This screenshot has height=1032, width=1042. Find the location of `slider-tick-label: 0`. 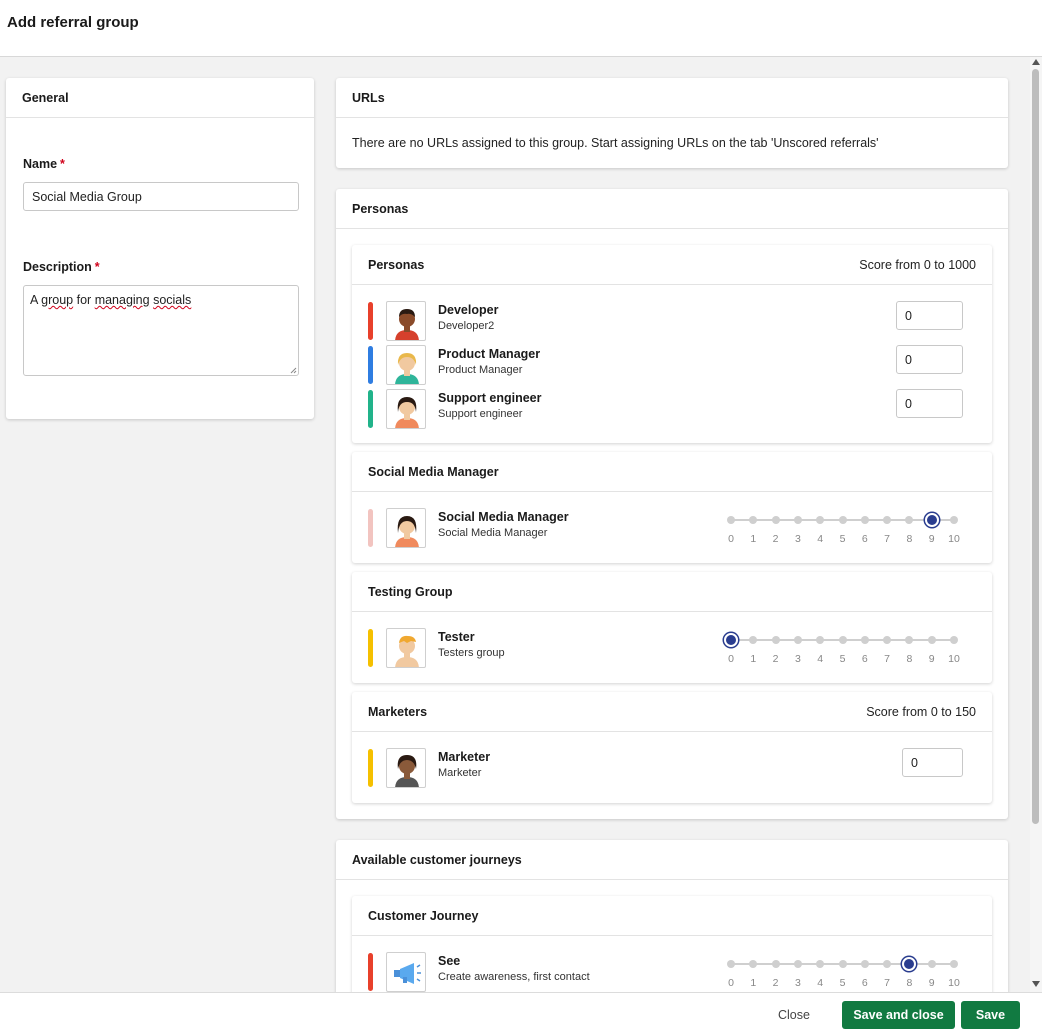

slider-tick-label: 0 is located at coordinates (731, 659).